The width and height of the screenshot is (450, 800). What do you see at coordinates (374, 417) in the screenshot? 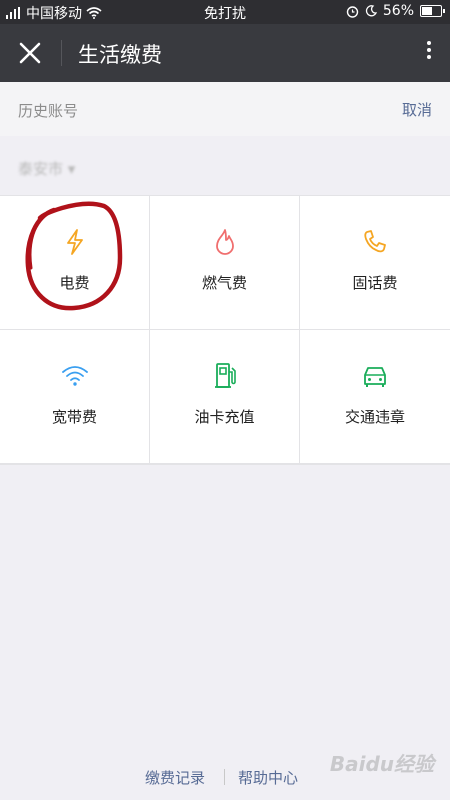
I see `service-label: 交通违章` at bounding box center [374, 417].